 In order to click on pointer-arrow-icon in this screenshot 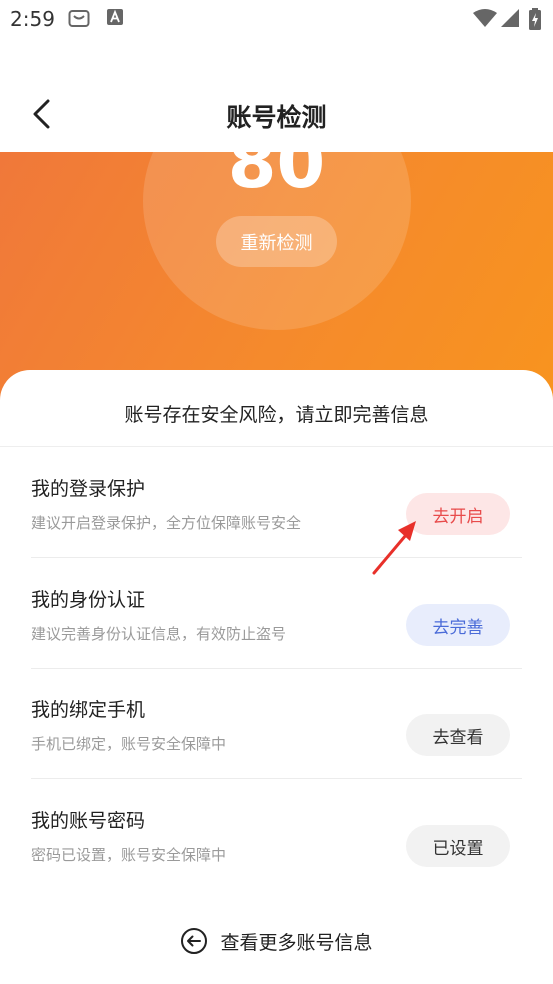, I will do `click(394, 548)`.